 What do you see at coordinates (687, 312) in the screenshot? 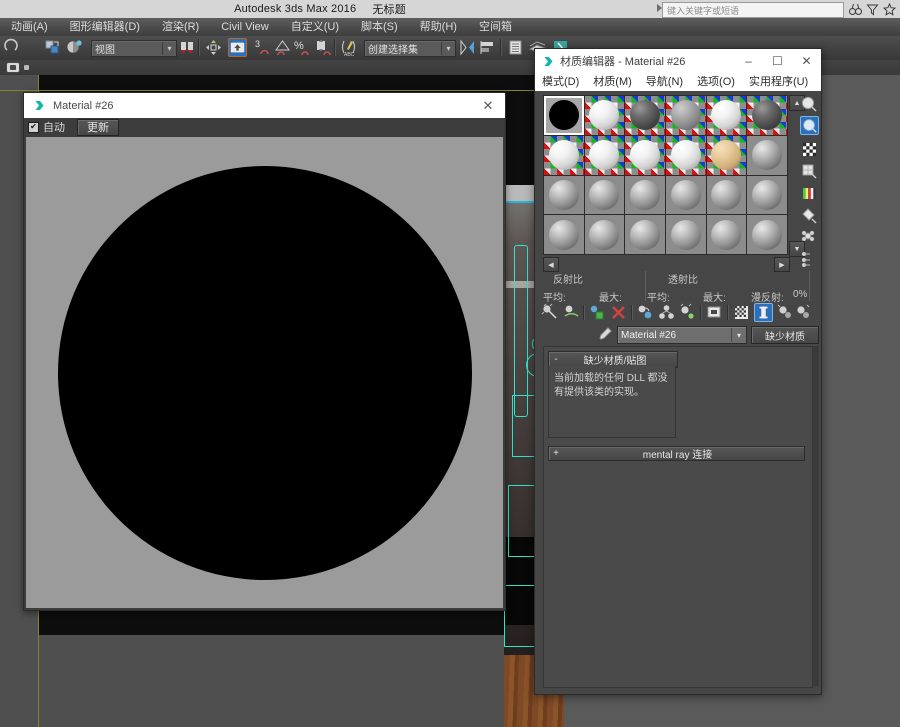
I see `put-to-library-icon` at bounding box center [687, 312].